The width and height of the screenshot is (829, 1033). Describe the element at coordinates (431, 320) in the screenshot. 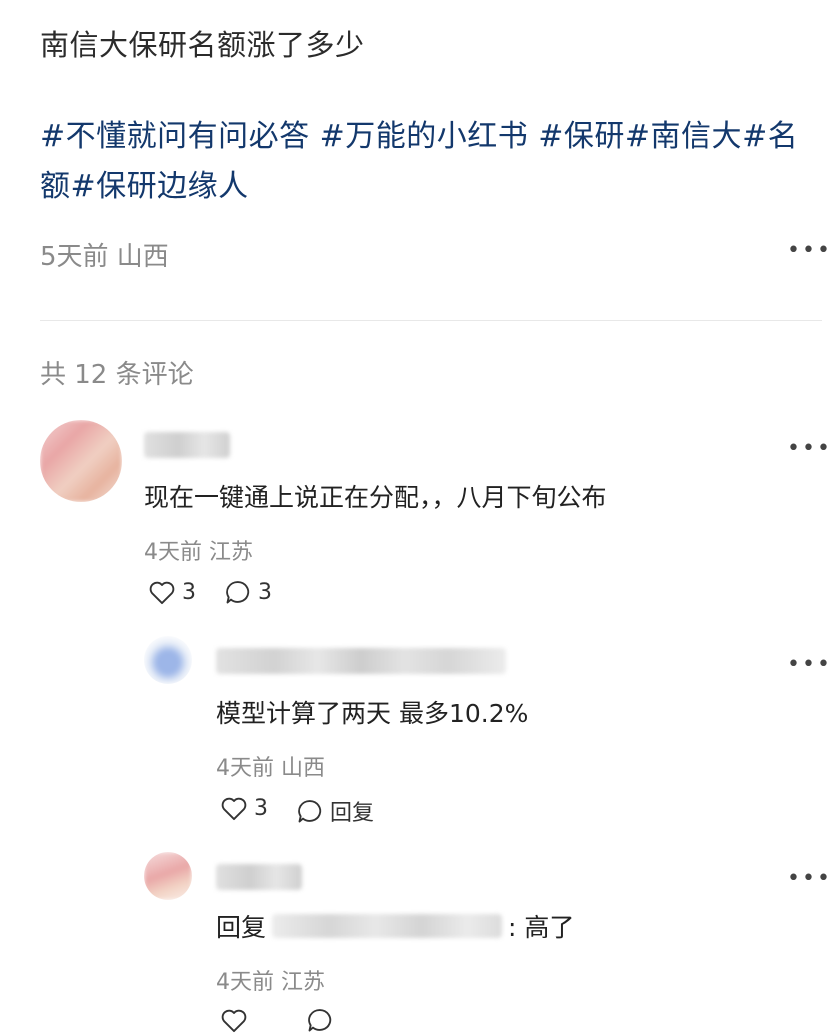

I see `divider` at that location.